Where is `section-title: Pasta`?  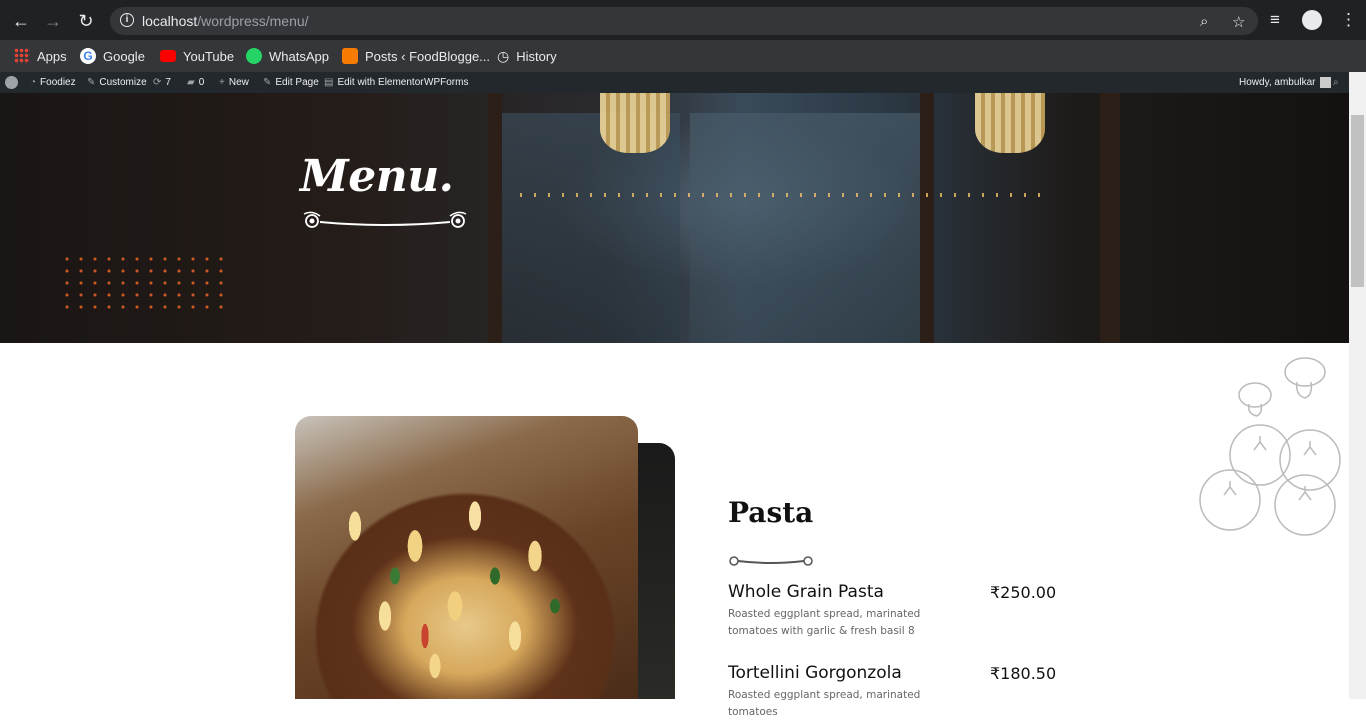 section-title: Pasta is located at coordinates (771, 512).